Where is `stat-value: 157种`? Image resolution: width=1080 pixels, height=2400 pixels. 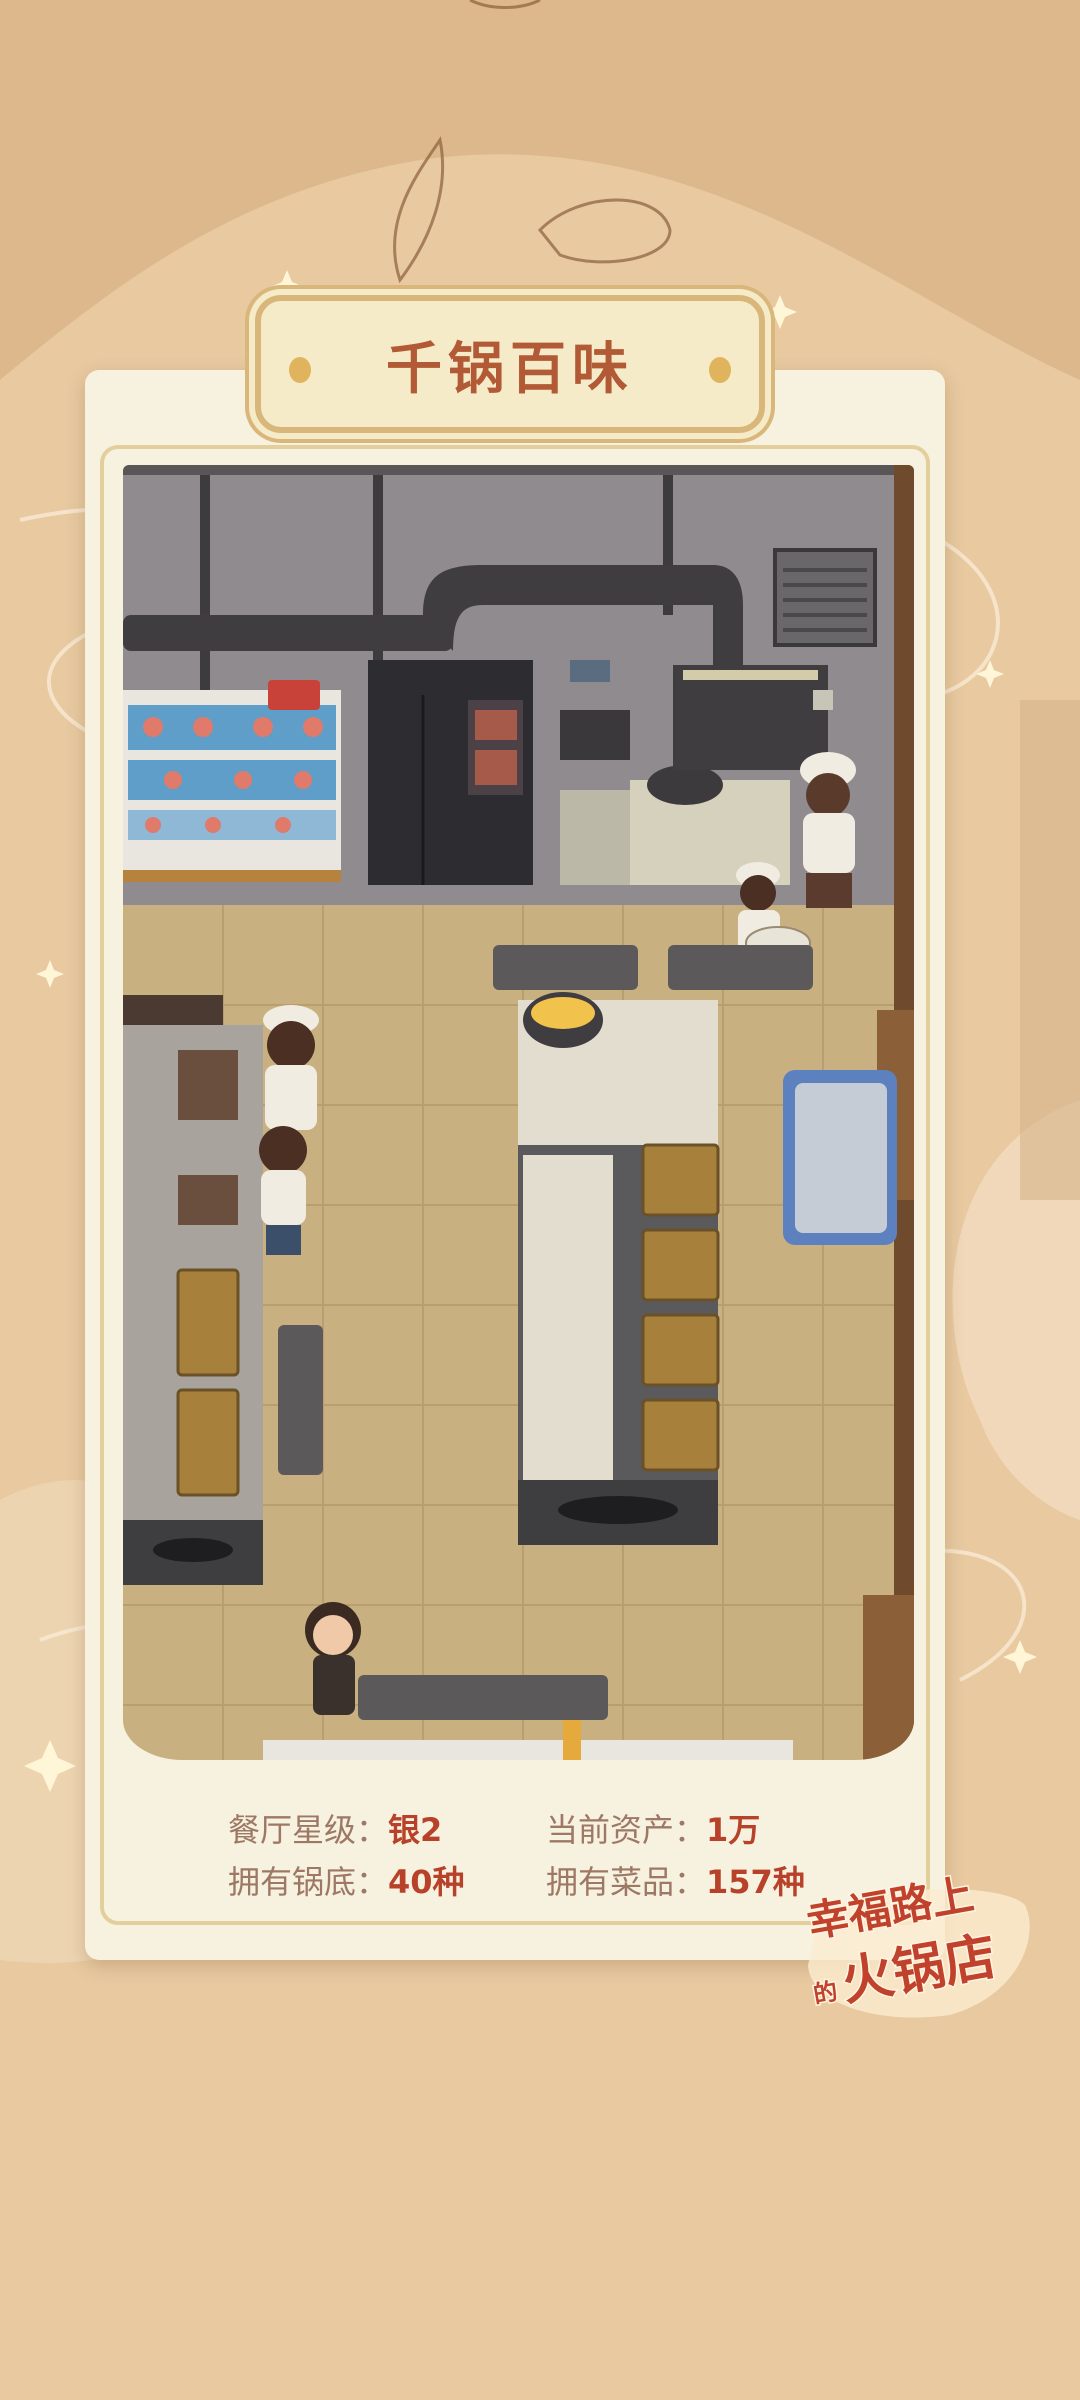
stat-value: 157种 is located at coordinates (755, 1882).